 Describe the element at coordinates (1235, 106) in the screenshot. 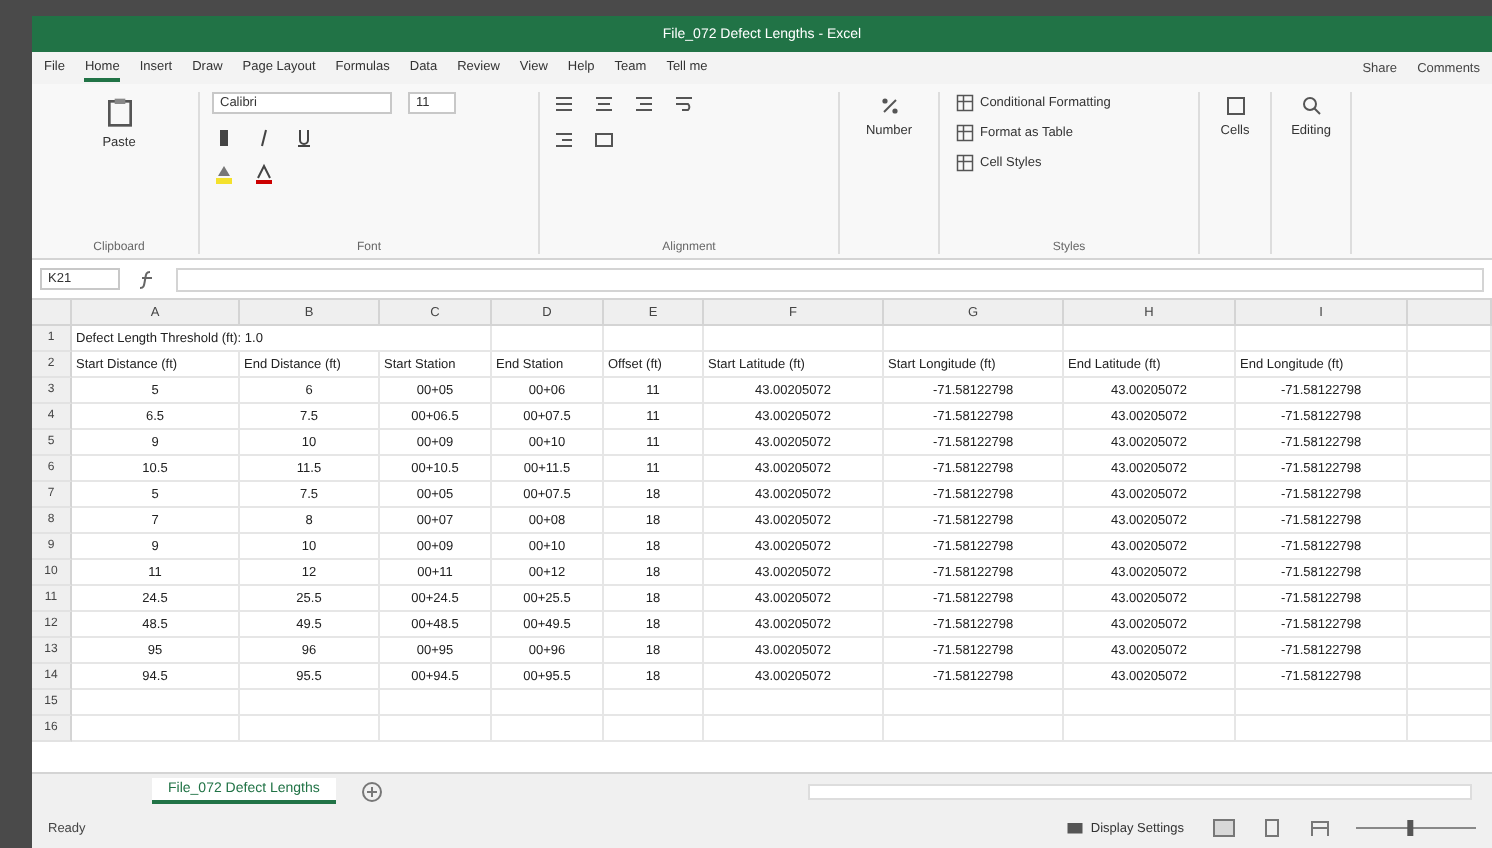

I see `cells-icon` at that location.